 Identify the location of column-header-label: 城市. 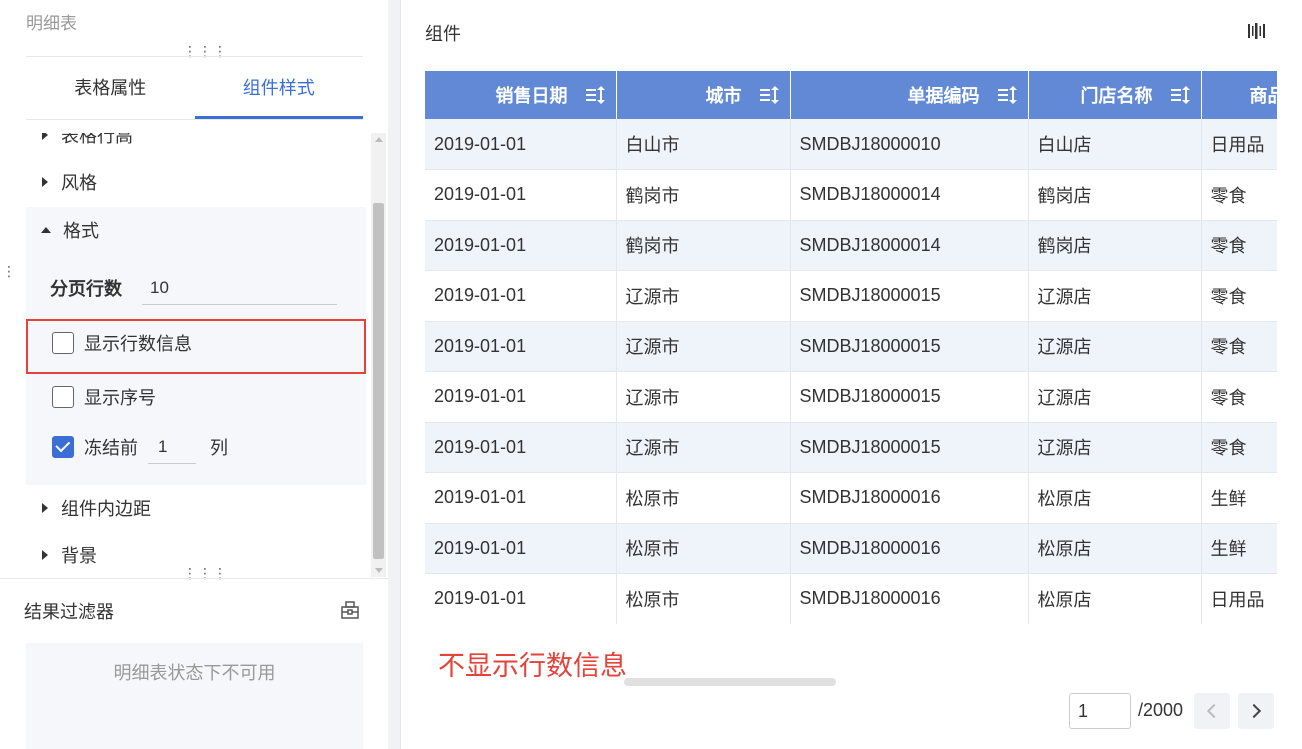
(723, 96).